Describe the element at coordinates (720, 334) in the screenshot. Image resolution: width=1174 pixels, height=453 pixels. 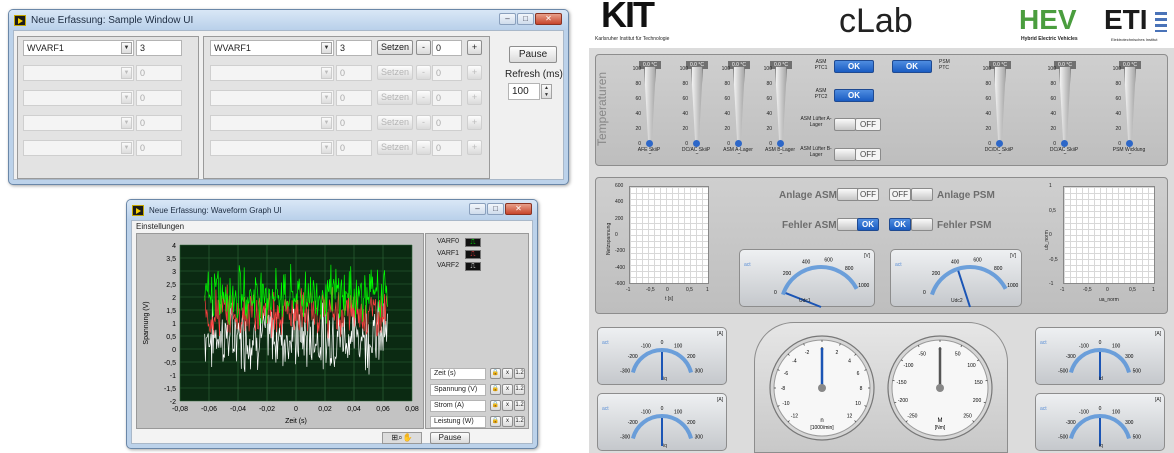
I see `iq-unit-left: [A]` at that location.